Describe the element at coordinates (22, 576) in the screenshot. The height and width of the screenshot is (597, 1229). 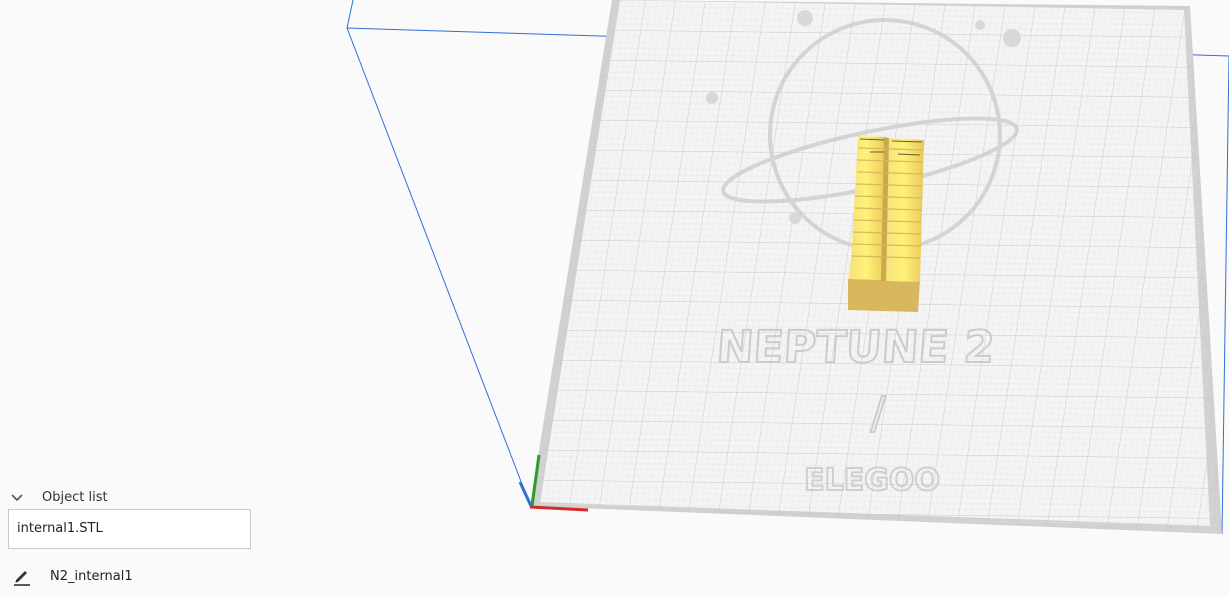
I see `pencil-icon` at that location.